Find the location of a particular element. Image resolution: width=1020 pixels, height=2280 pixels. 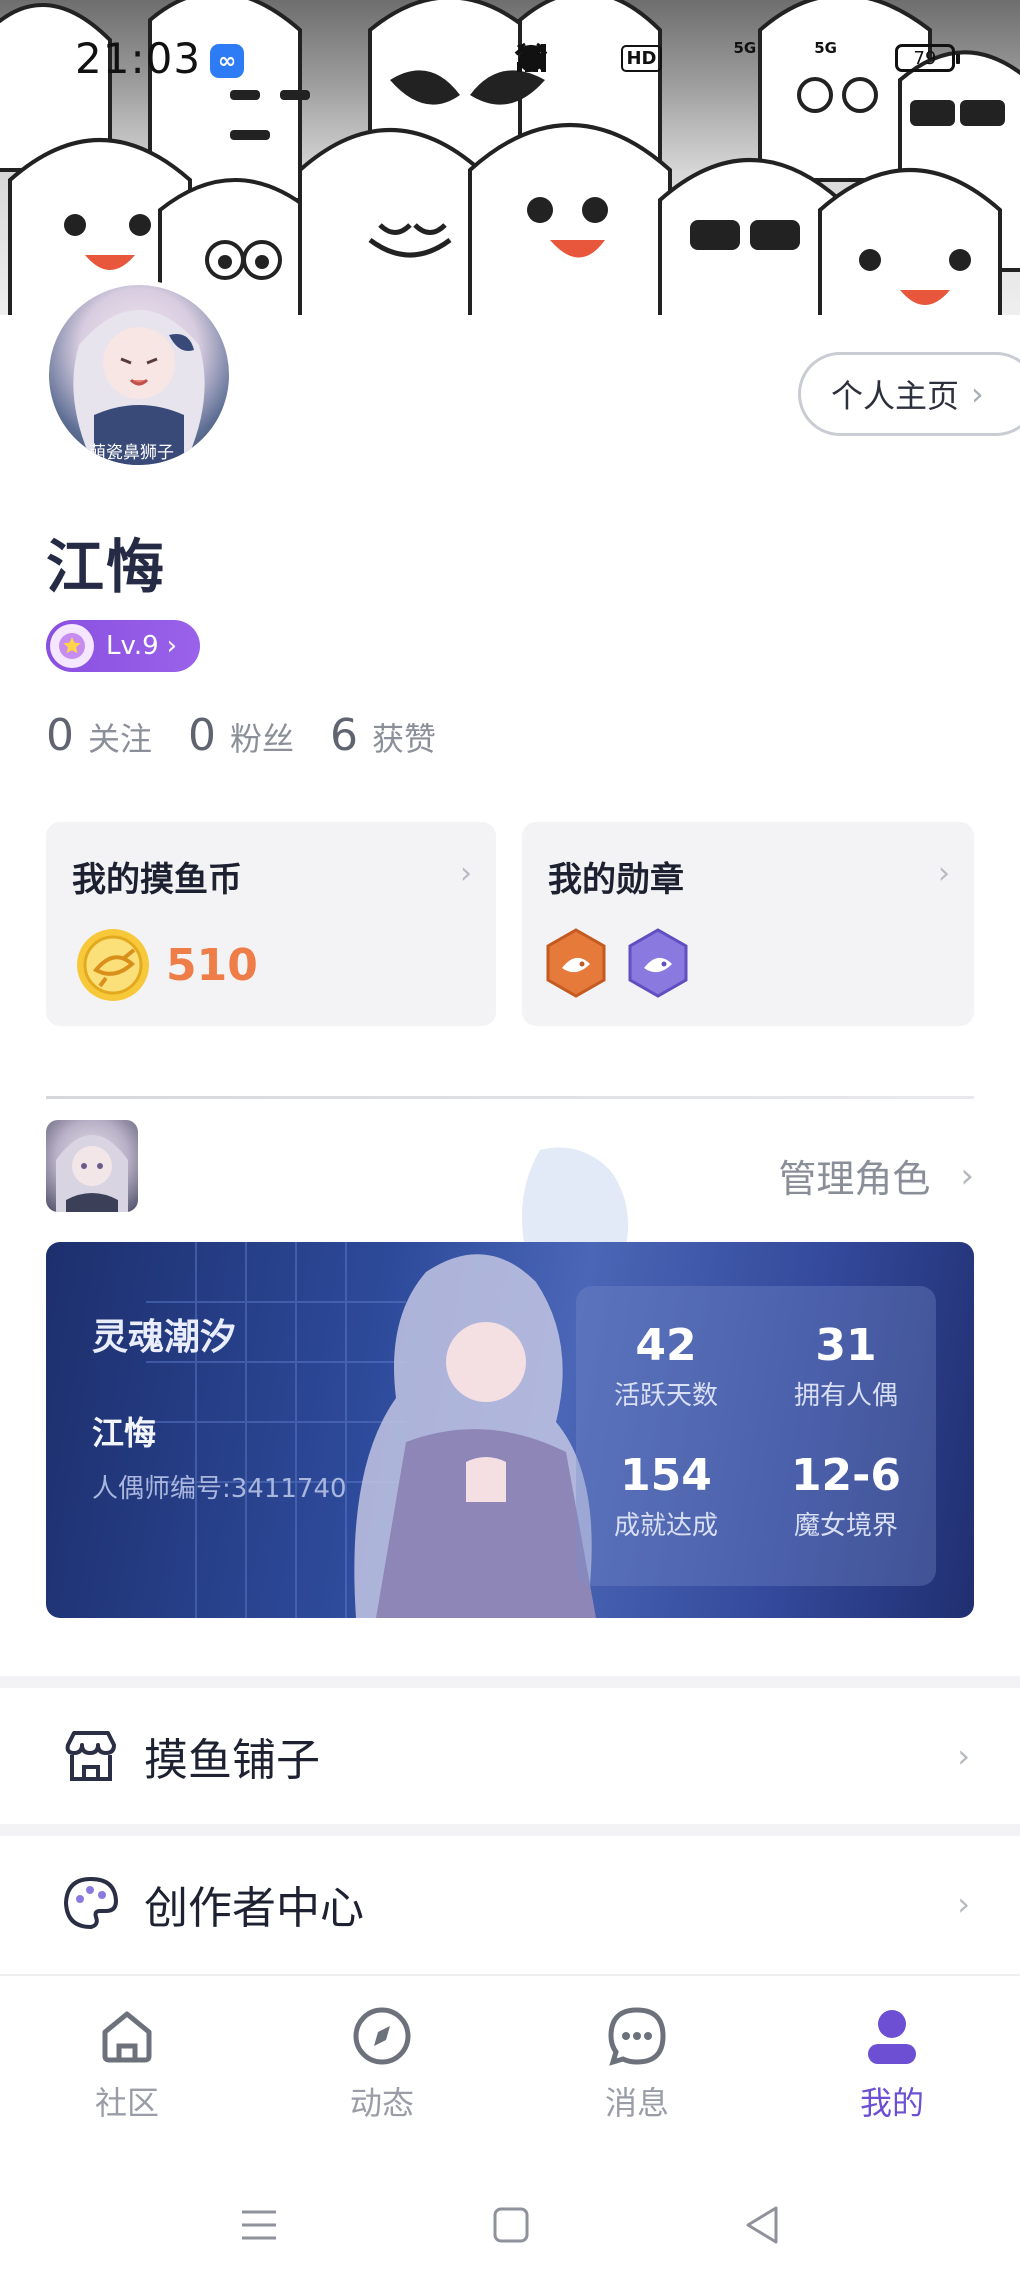

back-triangle-icon is located at coordinates (763, 2225).